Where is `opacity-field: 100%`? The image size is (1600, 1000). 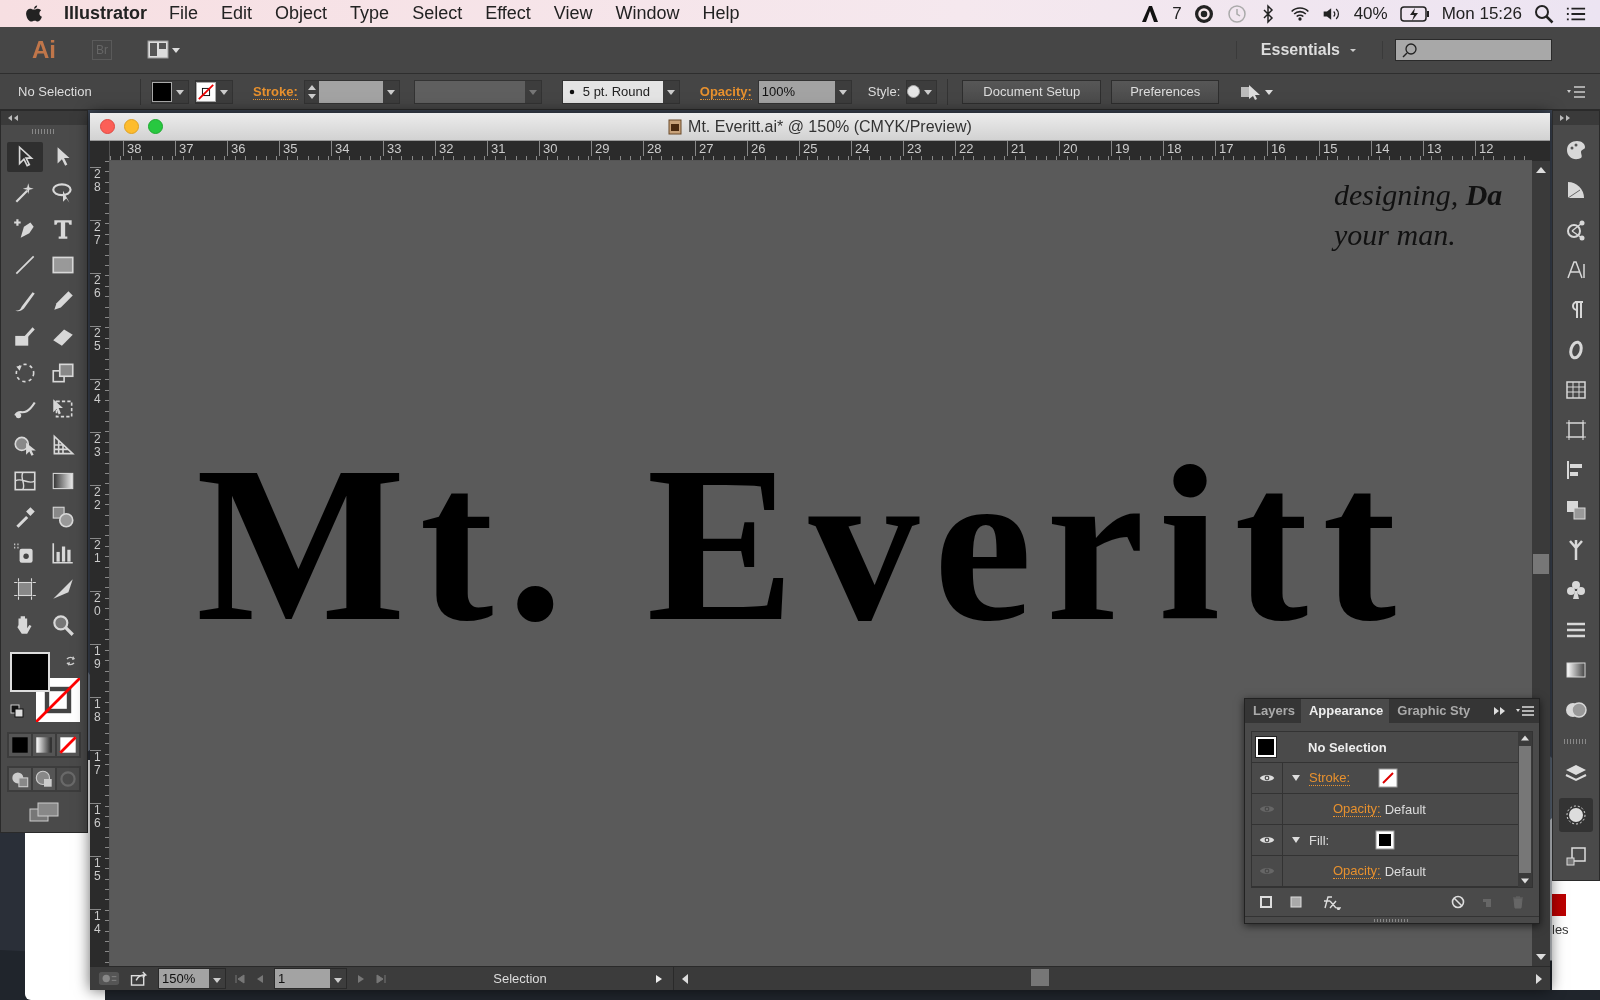
opacity-field: 100% is located at coordinates (804, 91).